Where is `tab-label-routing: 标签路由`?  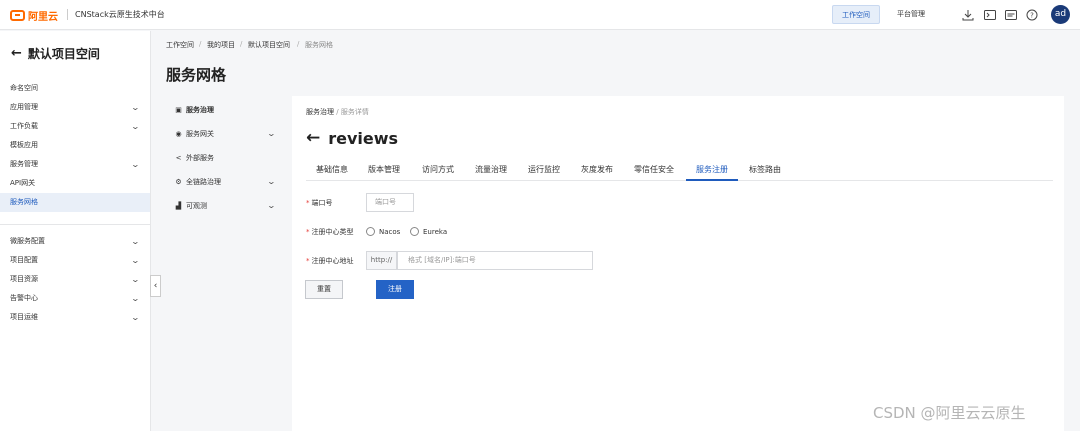
tab-label-routing: 标签路由 is located at coordinates (765, 171).